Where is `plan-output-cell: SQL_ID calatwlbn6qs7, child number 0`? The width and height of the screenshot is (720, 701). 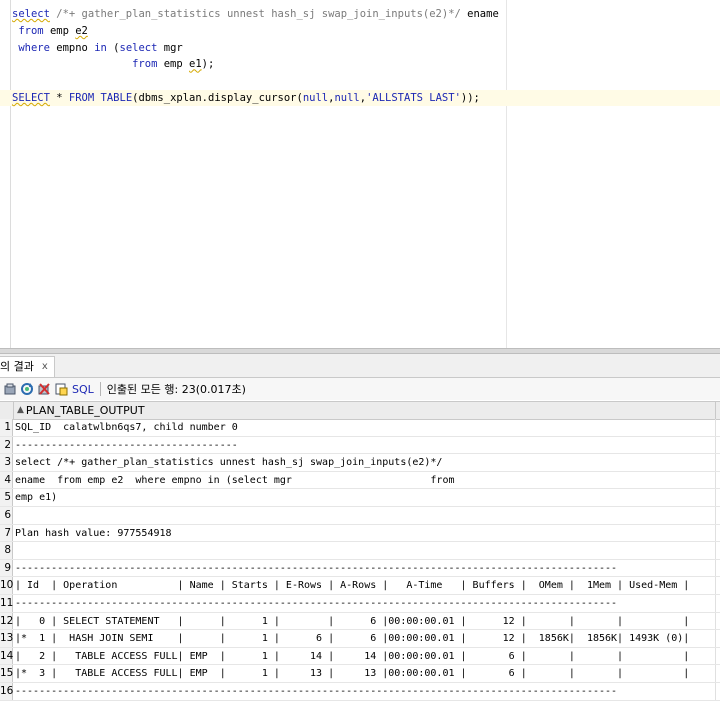 plan-output-cell: SQL_ID calatwlbn6qs7, child number 0 is located at coordinates (126, 427).